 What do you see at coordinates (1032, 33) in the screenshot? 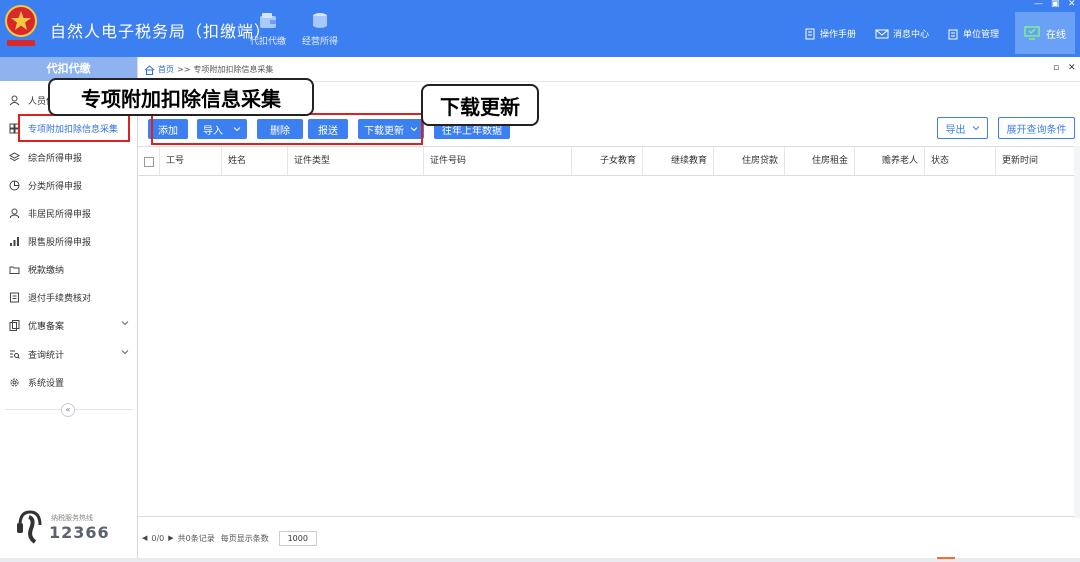
I see `monitor-check-icon` at bounding box center [1032, 33].